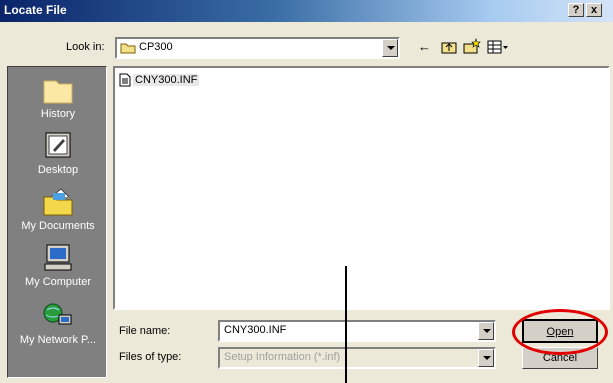  Describe the element at coordinates (282, 357) in the screenshot. I see `files-of-type-value: Setup Information (*.inf)` at that location.